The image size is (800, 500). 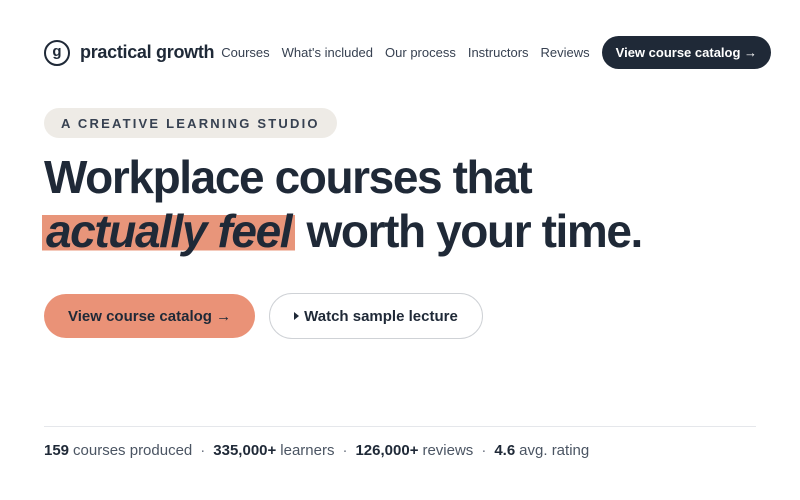 I want to click on view-catalog-button: View course catalog →, so click(x=150, y=316).